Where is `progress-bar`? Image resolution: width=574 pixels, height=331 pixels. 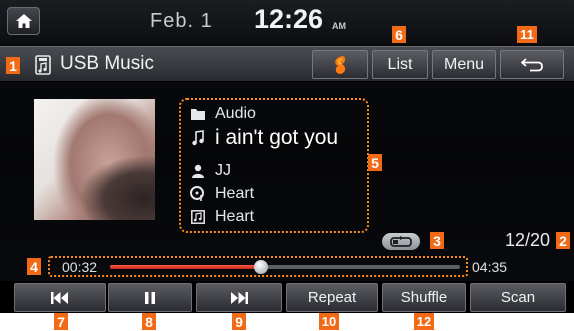 progress-bar is located at coordinates (285, 267).